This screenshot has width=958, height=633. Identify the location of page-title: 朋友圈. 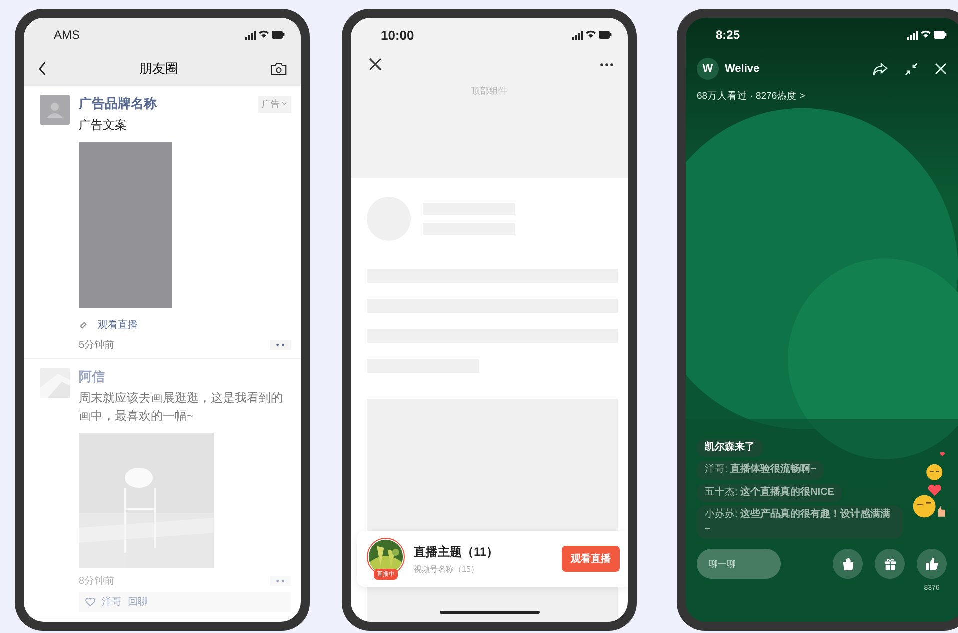
(159, 69).